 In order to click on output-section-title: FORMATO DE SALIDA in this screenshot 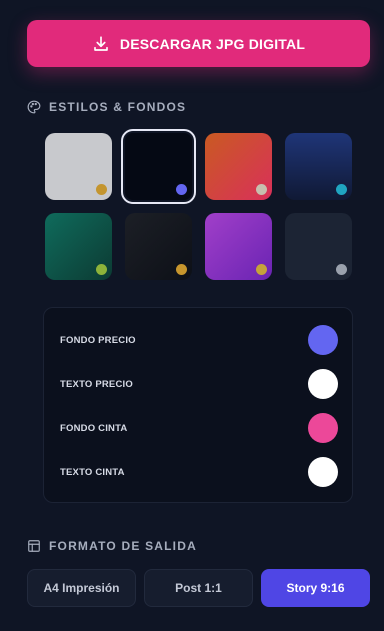, I will do `click(112, 546)`.